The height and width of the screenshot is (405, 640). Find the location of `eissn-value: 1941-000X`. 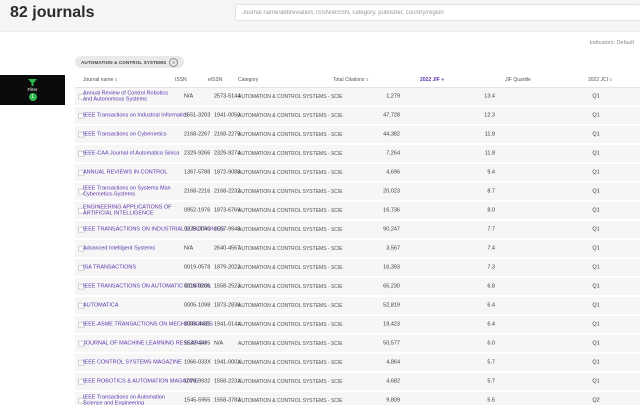

eissn-value: 1941-000X is located at coordinates (227, 362).